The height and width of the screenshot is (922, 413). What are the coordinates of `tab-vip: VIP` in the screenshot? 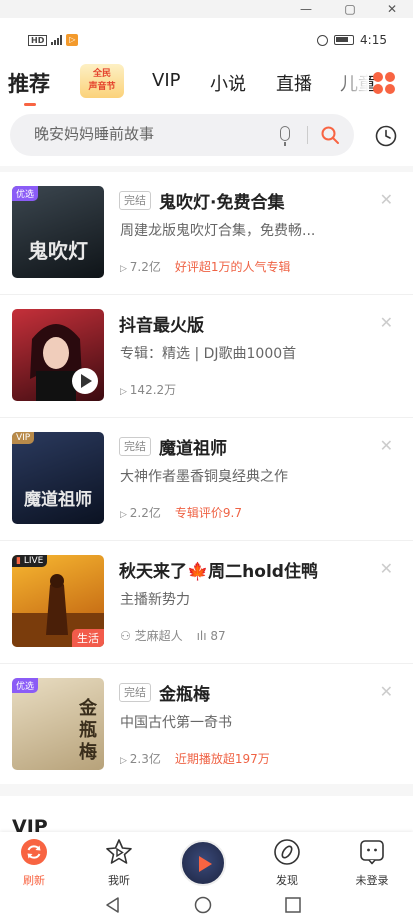 It's located at (166, 80).